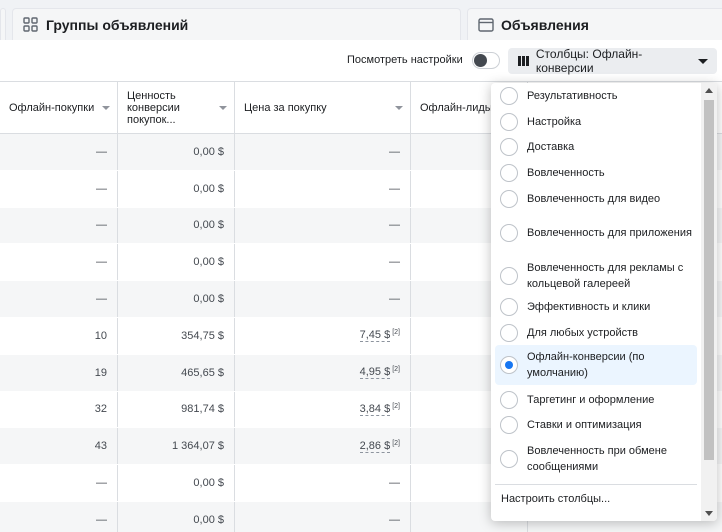  I want to click on dropdown-scrollbar, so click(709, 302).